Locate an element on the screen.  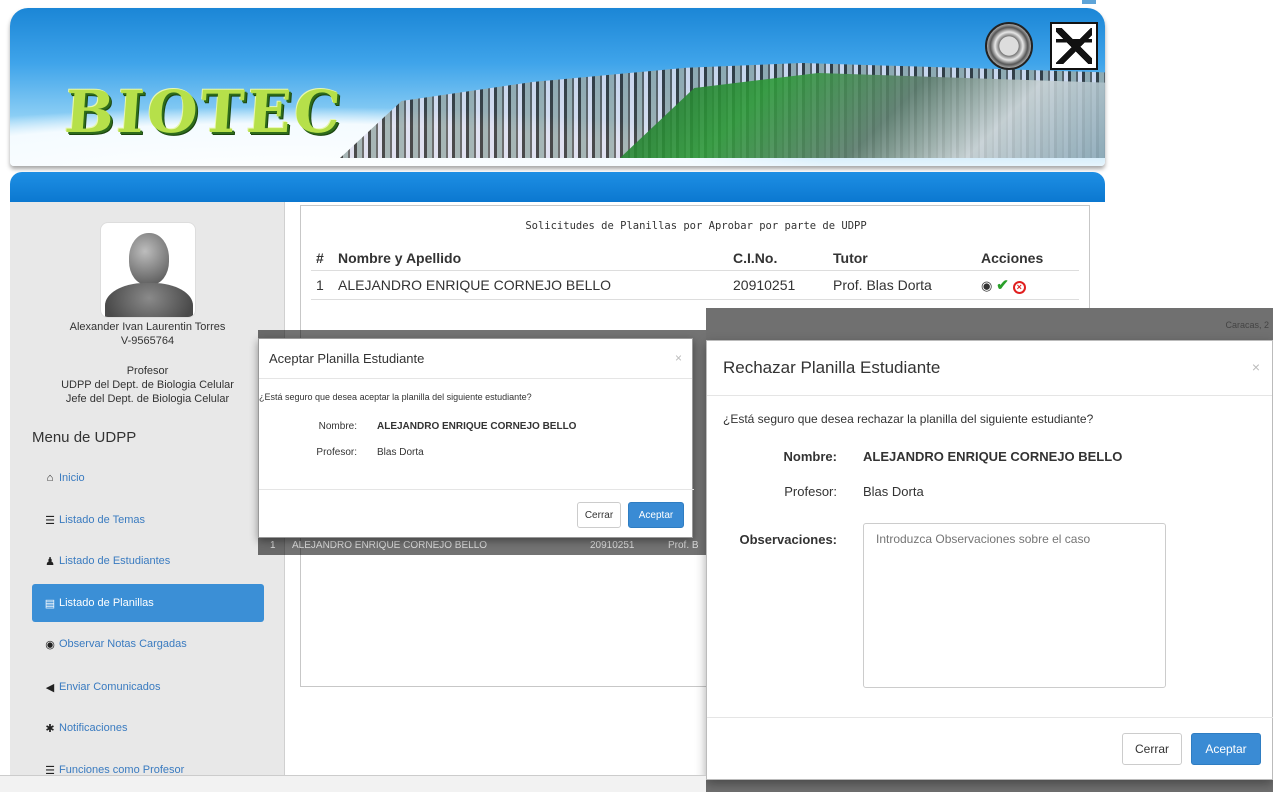
sidebar-item-label: Listado de Estudiantes is located at coordinates (115, 561).